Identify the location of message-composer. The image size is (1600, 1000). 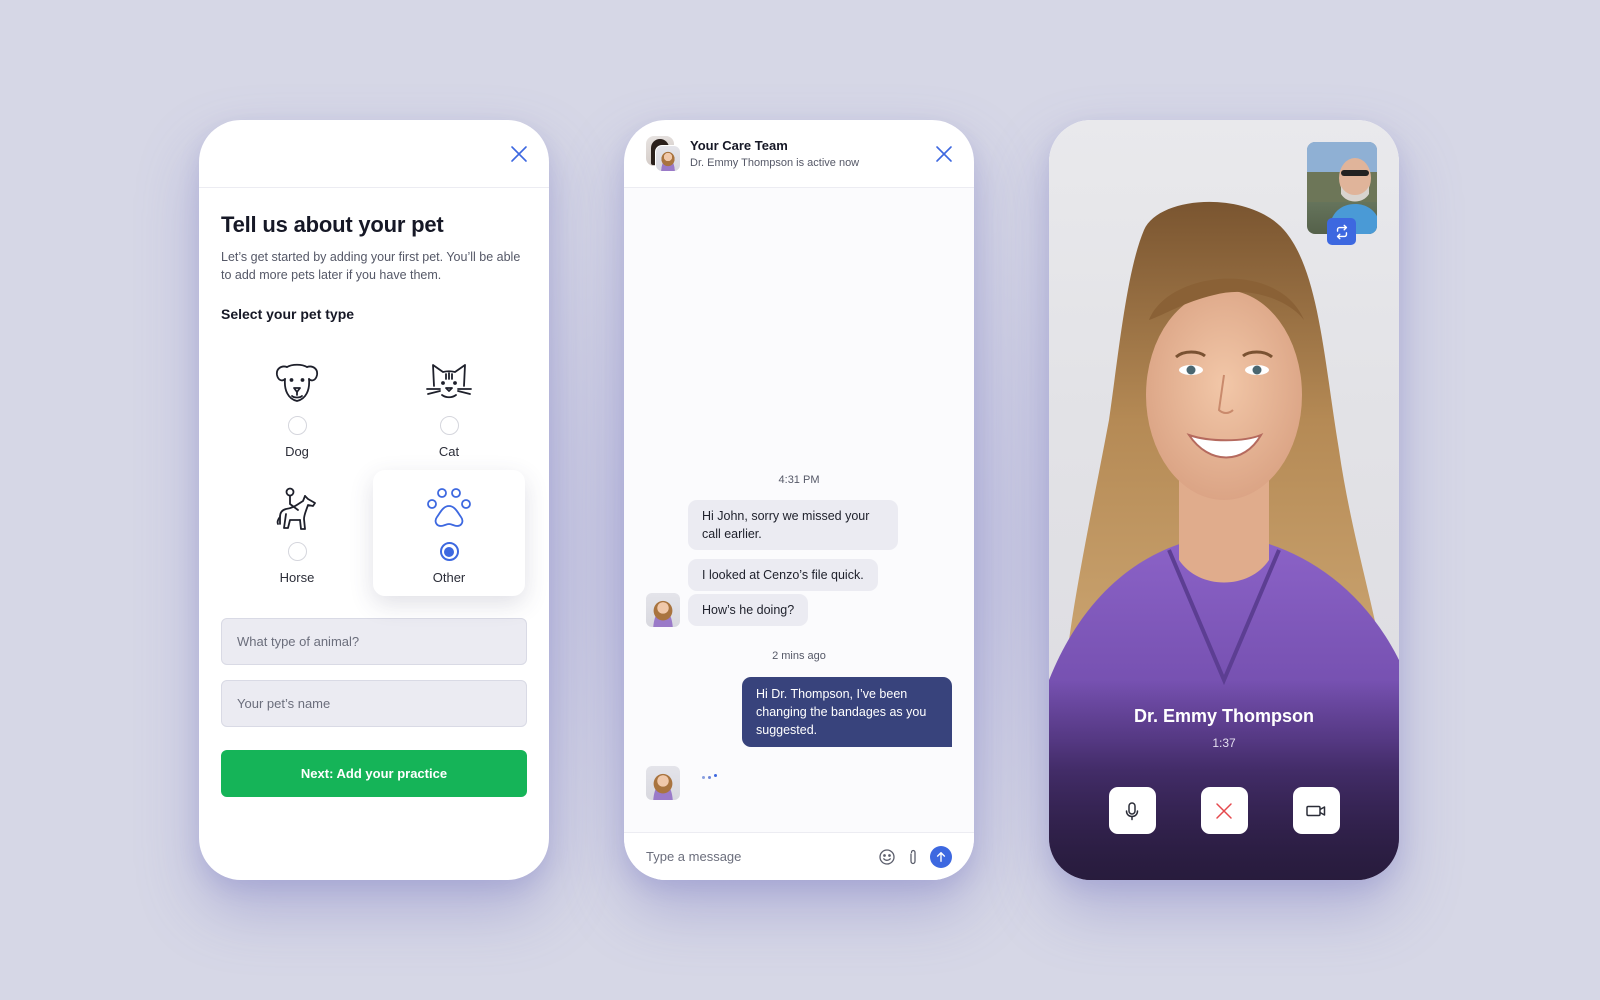
(799, 856).